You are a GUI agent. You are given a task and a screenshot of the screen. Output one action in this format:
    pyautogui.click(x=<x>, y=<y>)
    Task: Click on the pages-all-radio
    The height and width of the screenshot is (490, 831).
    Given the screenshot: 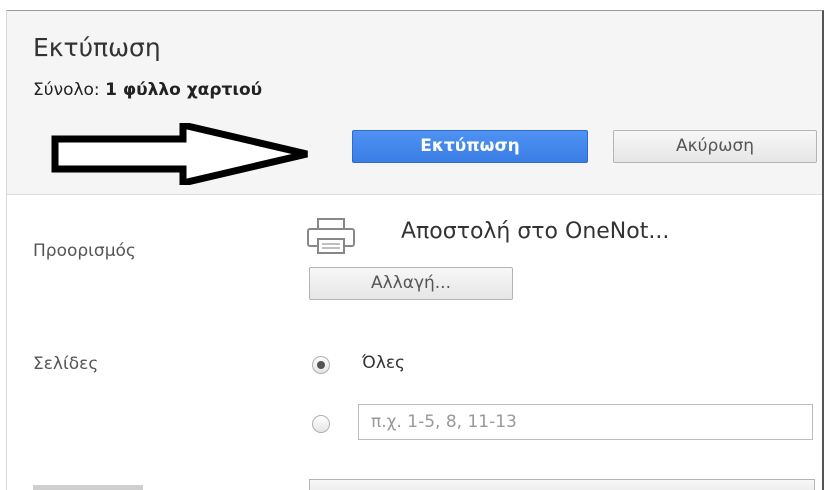 What is the action you would take?
    pyautogui.click(x=321, y=365)
    